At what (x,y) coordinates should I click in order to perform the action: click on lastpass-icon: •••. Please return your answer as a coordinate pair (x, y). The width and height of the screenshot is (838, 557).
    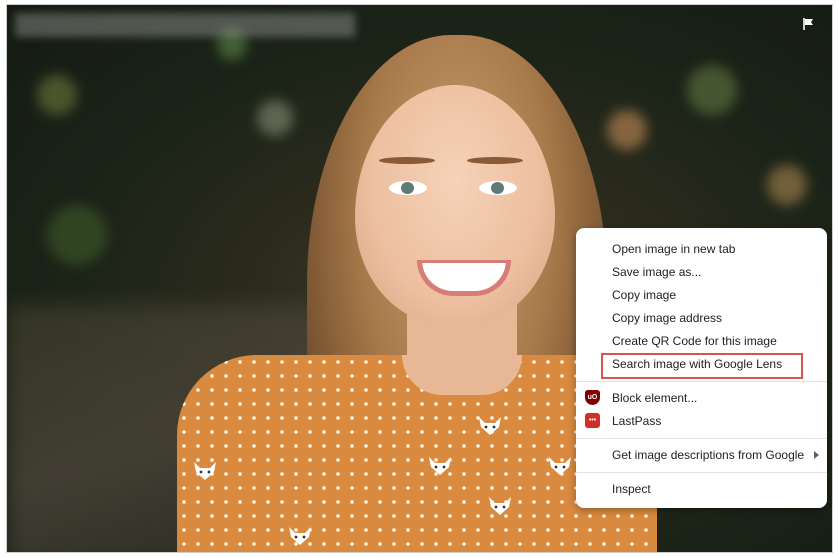
    Looking at the image, I should click on (592, 420).